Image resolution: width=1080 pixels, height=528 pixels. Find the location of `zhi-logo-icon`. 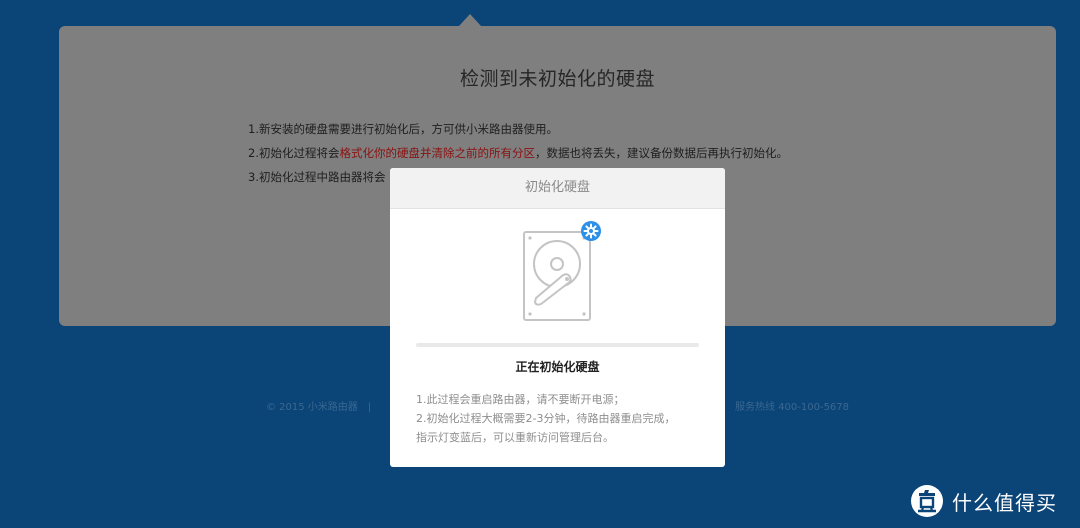

zhi-logo-icon is located at coordinates (927, 501).